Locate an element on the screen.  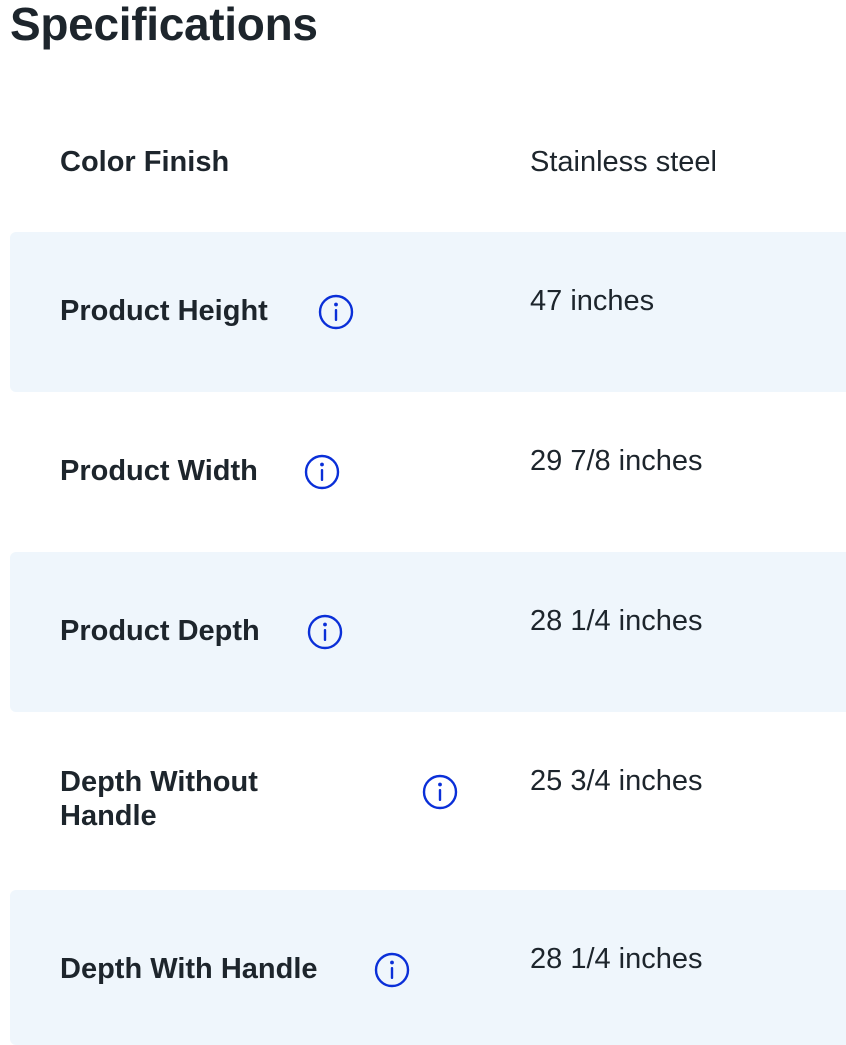
spec-value: 29 7/8 inches is located at coordinates (616, 461).